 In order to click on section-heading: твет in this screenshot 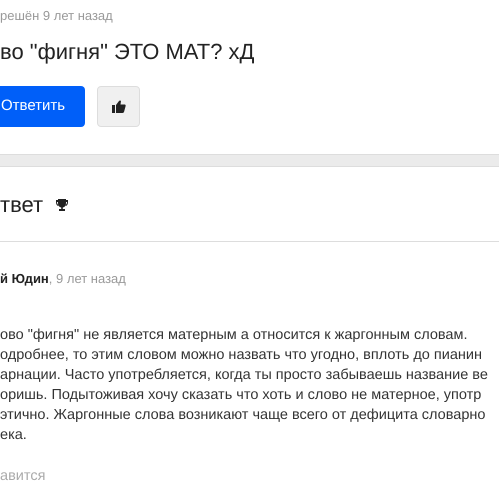, I will do `click(22, 205)`.